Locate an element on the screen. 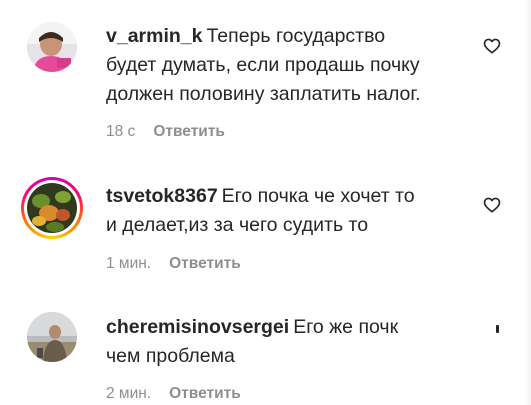  comment-username: tsvetok8367 is located at coordinates (162, 196).